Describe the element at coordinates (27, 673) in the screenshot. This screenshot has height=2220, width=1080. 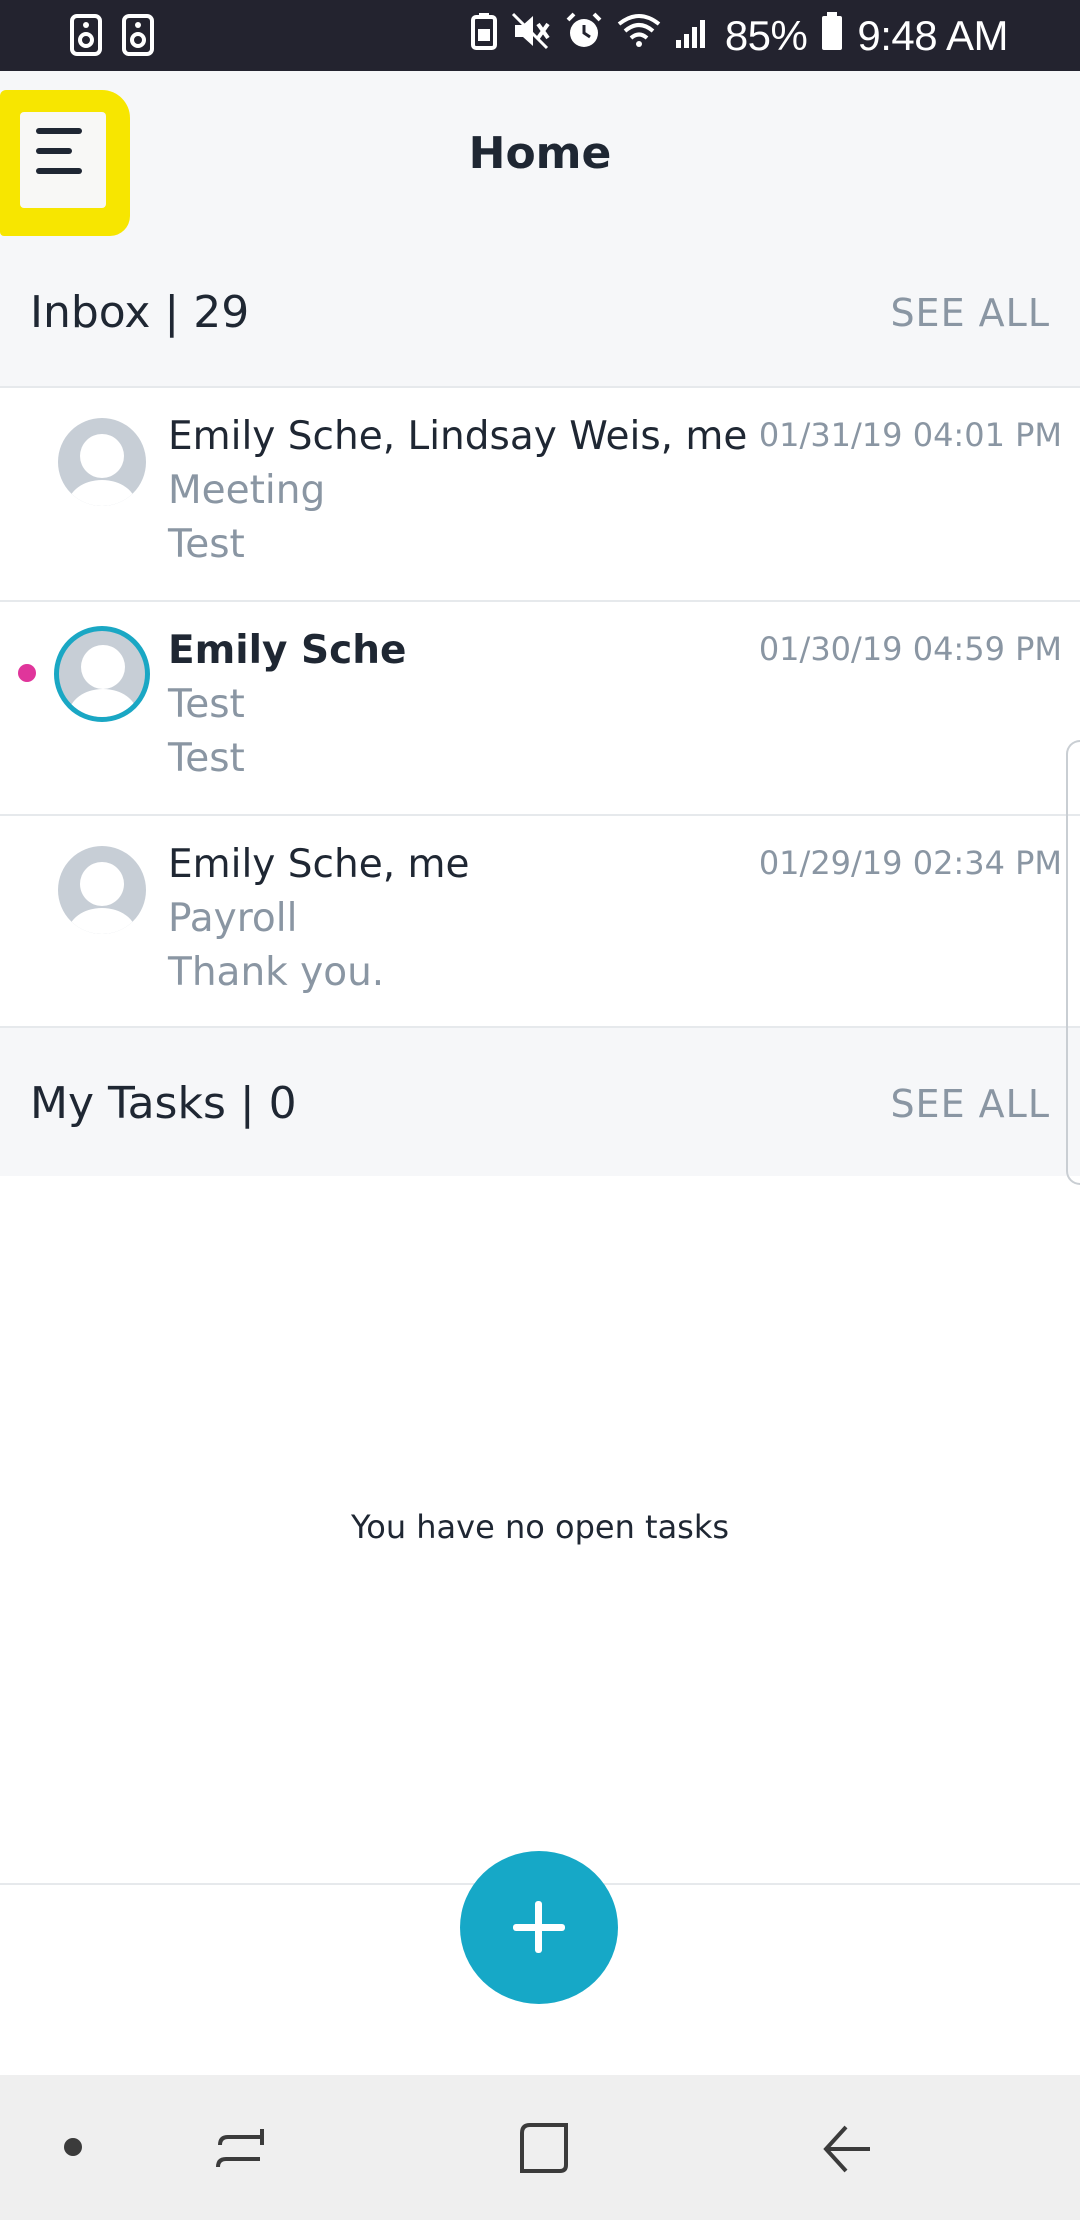
I see `unread-indicator` at that location.